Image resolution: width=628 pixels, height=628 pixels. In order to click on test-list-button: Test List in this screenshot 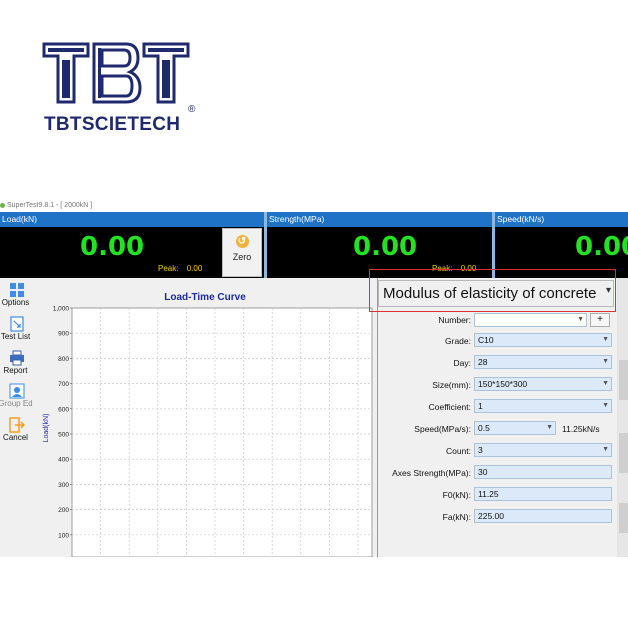, I will do `click(16, 330)`.